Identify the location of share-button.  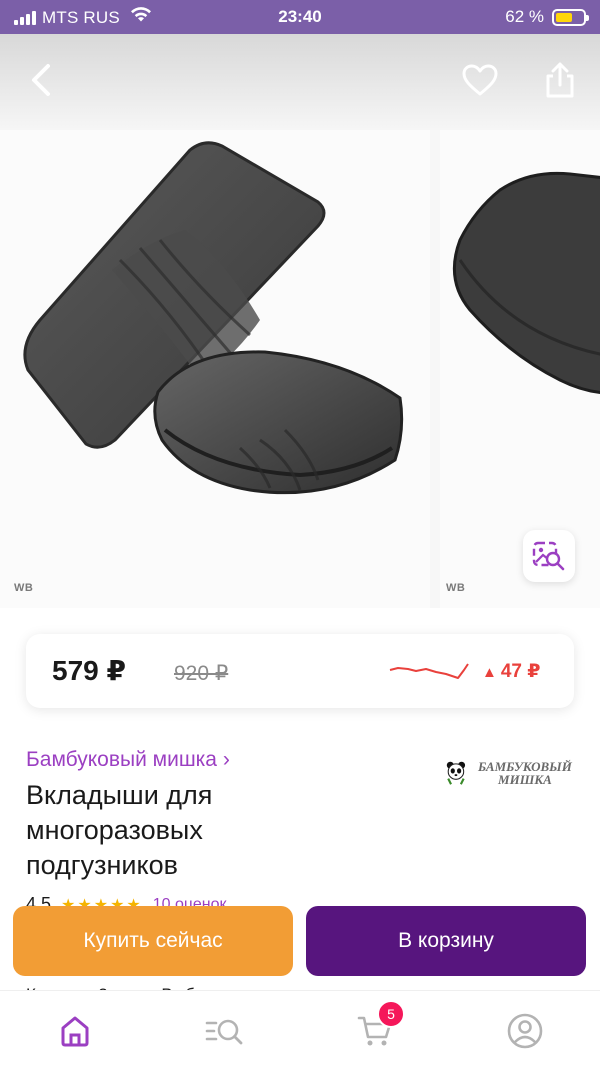
(560, 80).